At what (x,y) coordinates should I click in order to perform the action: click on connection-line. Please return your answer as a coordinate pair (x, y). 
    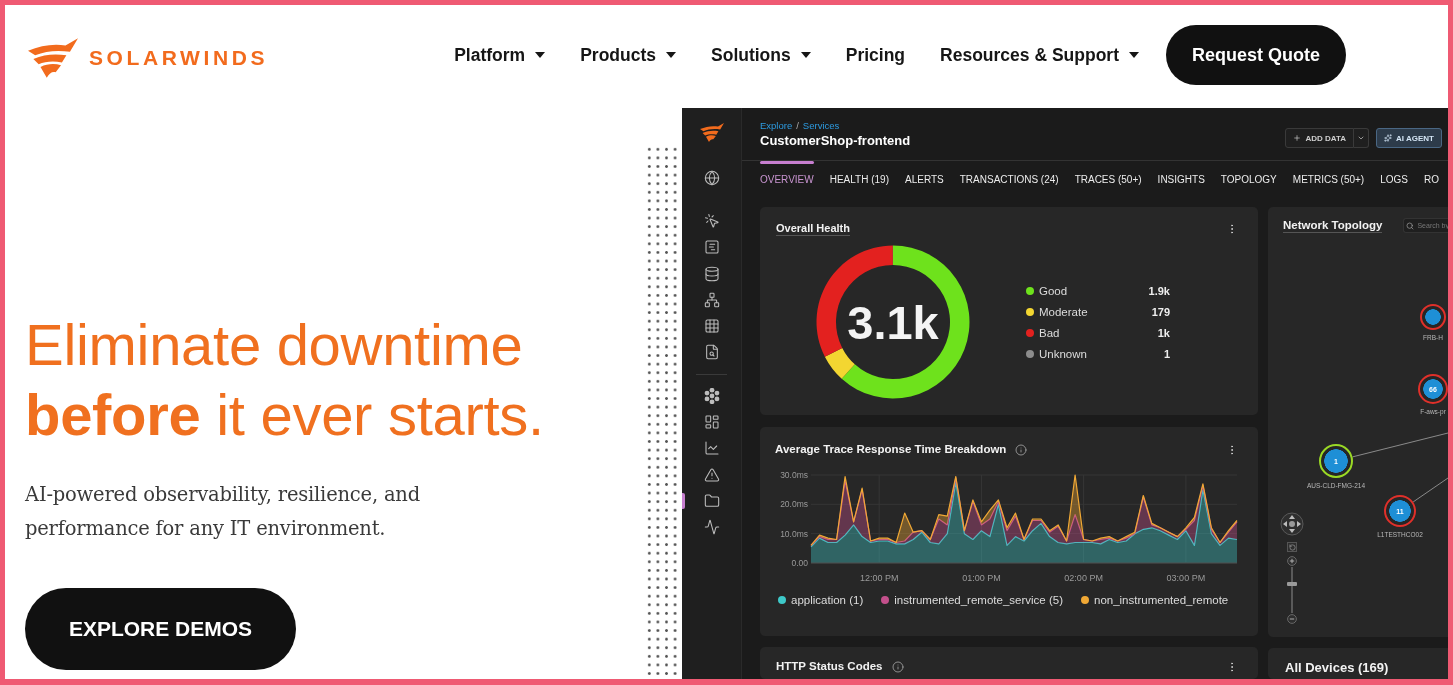
    Looking at the image, I should click on (1430, 490).